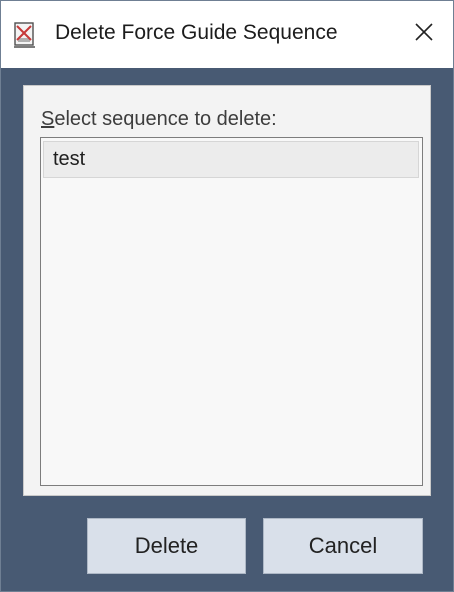 The width and height of the screenshot is (454, 592). Describe the element at coordinates (25, 35) in the screenshot. I see `delete-sequence-icon` at that location.